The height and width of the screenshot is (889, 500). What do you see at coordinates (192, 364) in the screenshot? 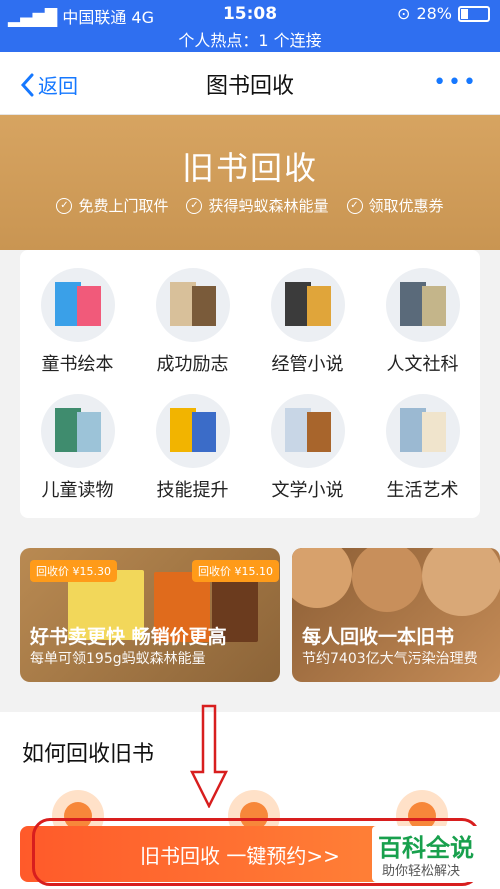
I see `category-label: 成功励志` at bounding box center [192, 364].